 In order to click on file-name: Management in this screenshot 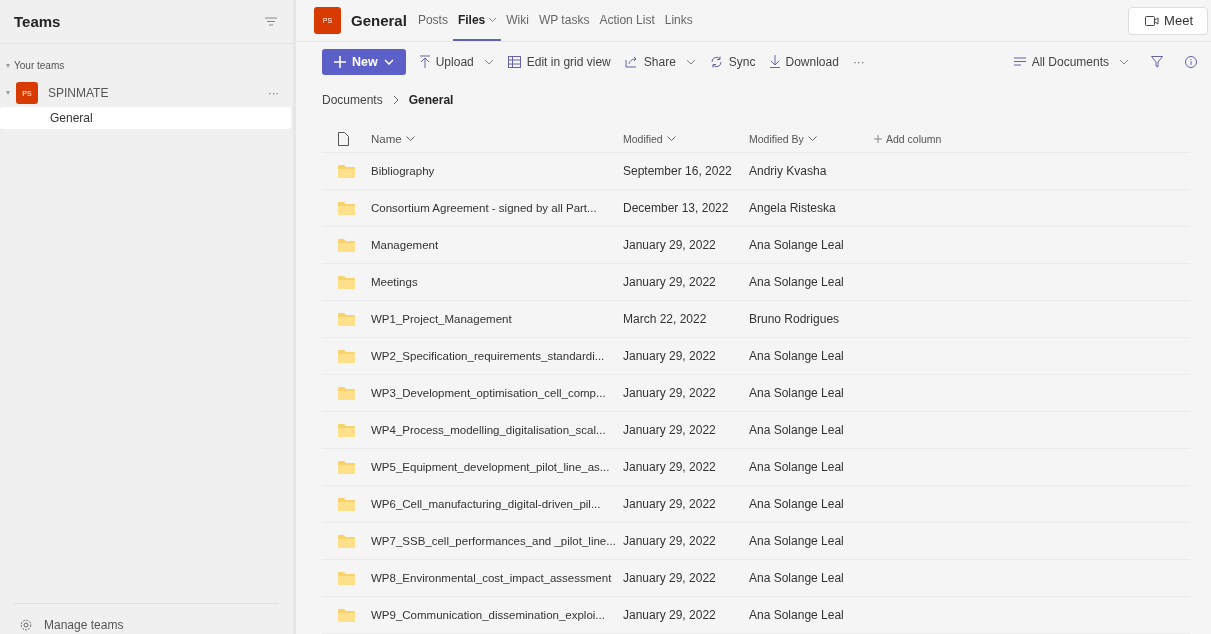, I will do `click(405, 245)`.